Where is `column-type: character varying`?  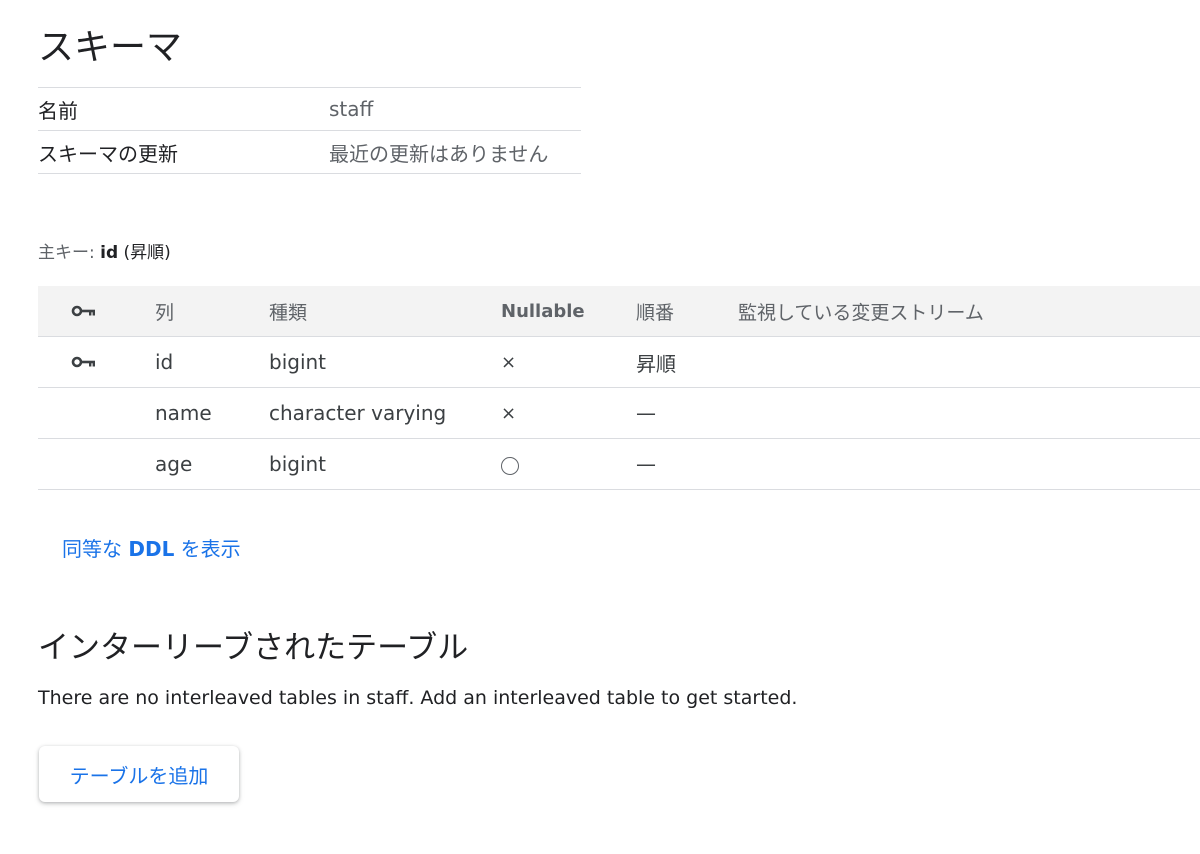
column-type: character varying is located at coordinates (358, 413).